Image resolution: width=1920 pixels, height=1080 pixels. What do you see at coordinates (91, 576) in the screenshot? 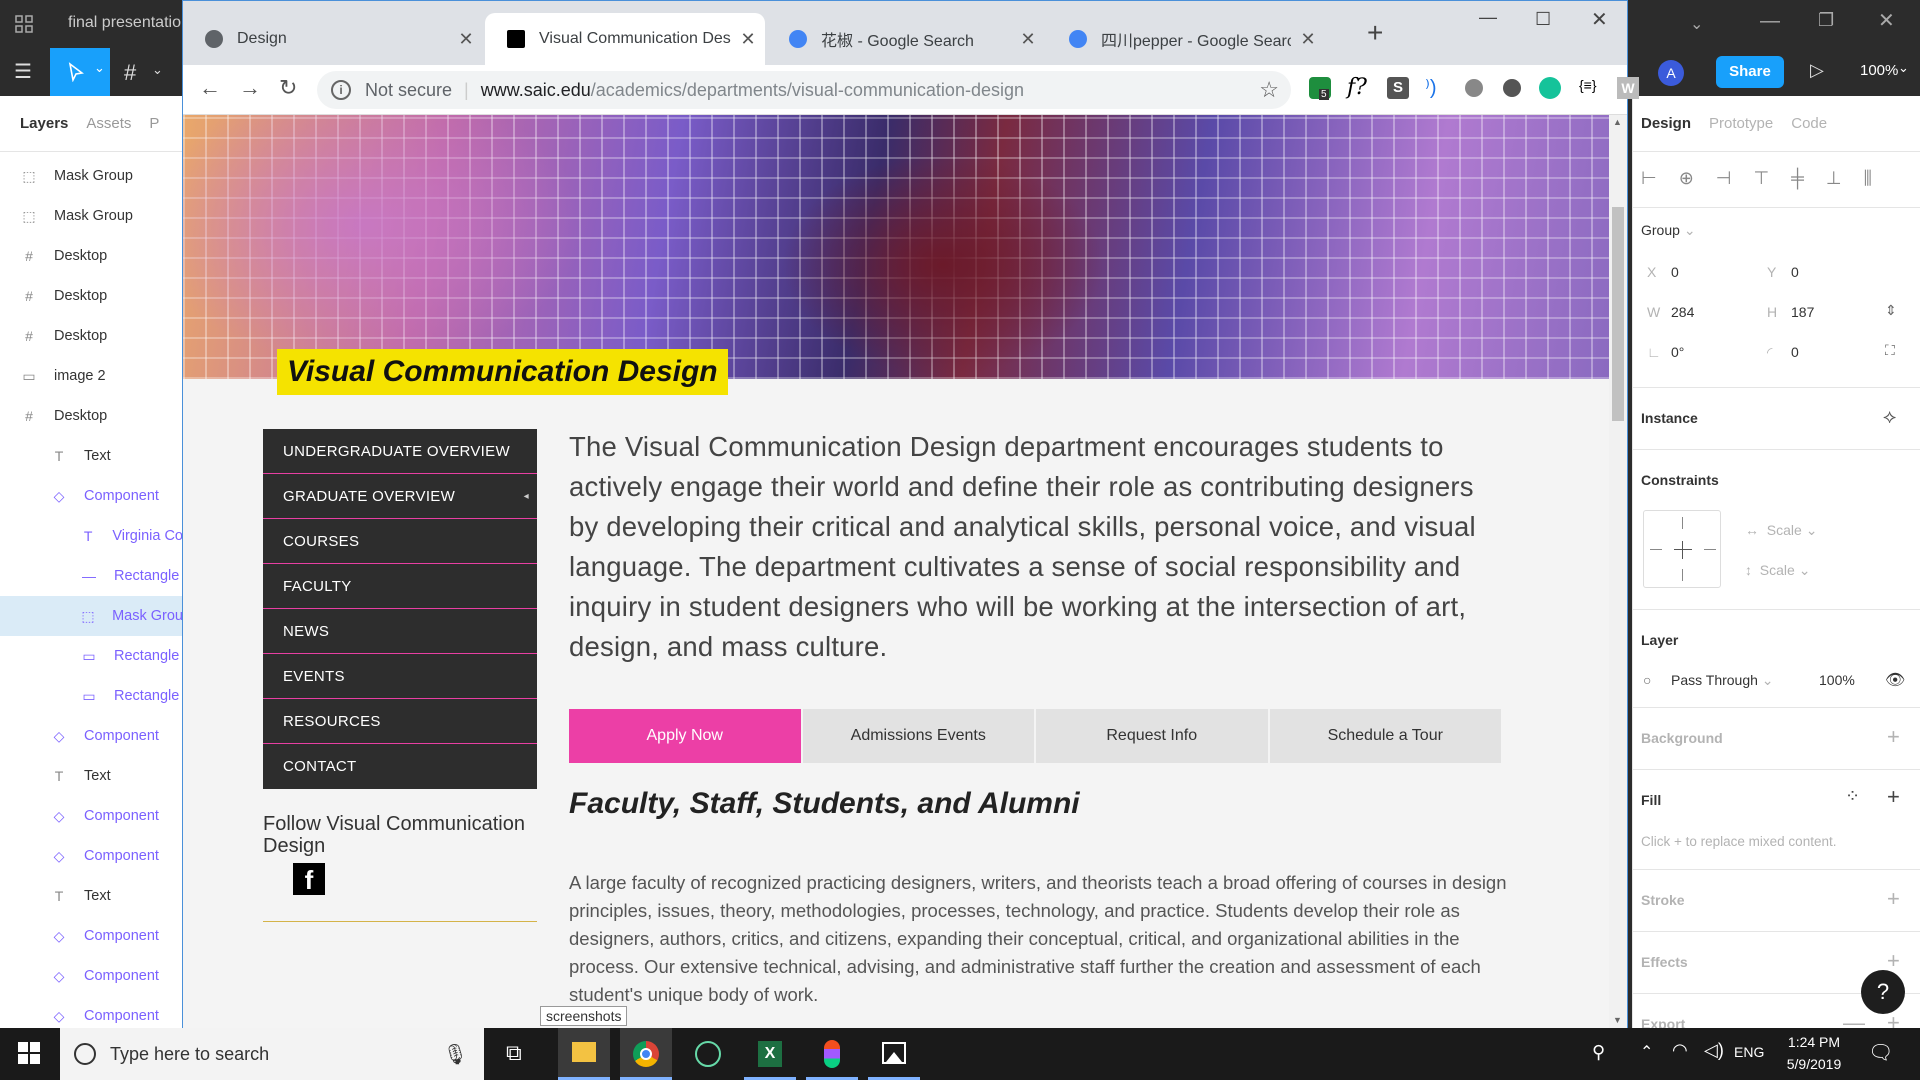
I see `layer-row: — Rectangle` at bounding box center [91, 576].